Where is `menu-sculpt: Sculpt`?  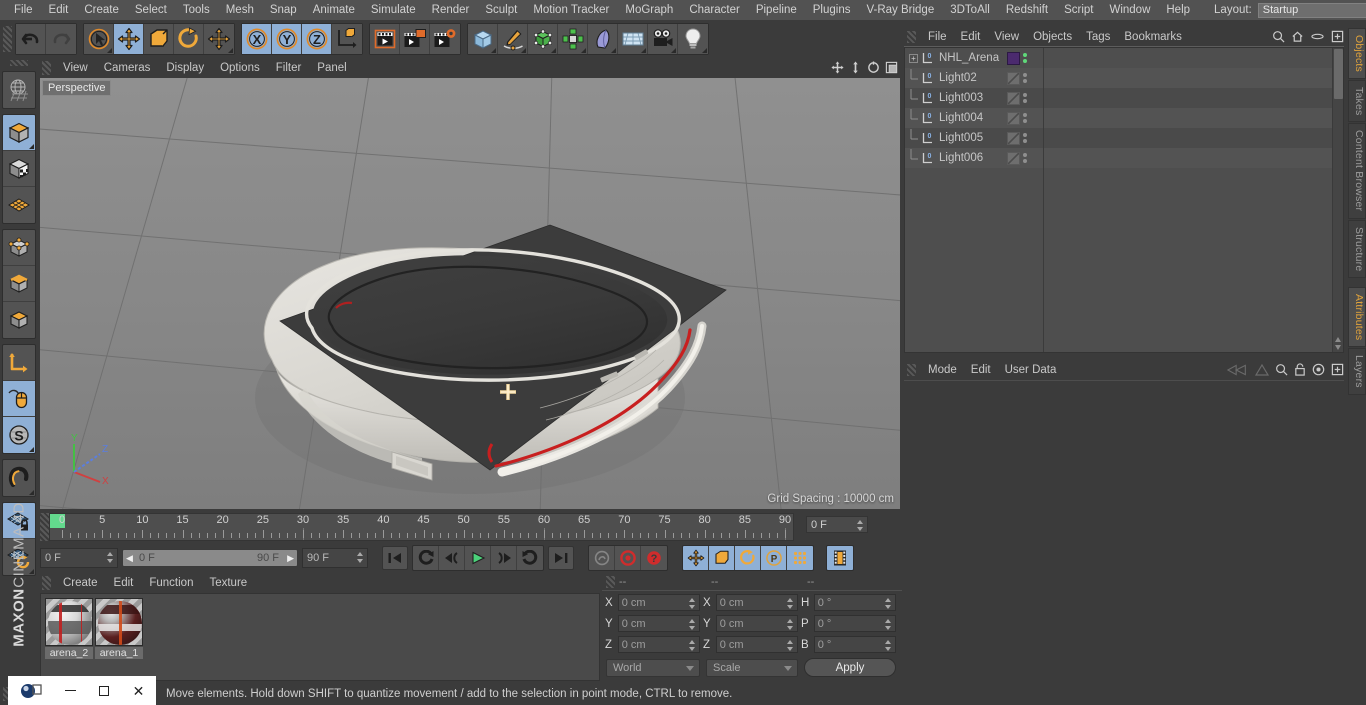
menu-sculpt: Sculpt is located at coordinates (501, 10).